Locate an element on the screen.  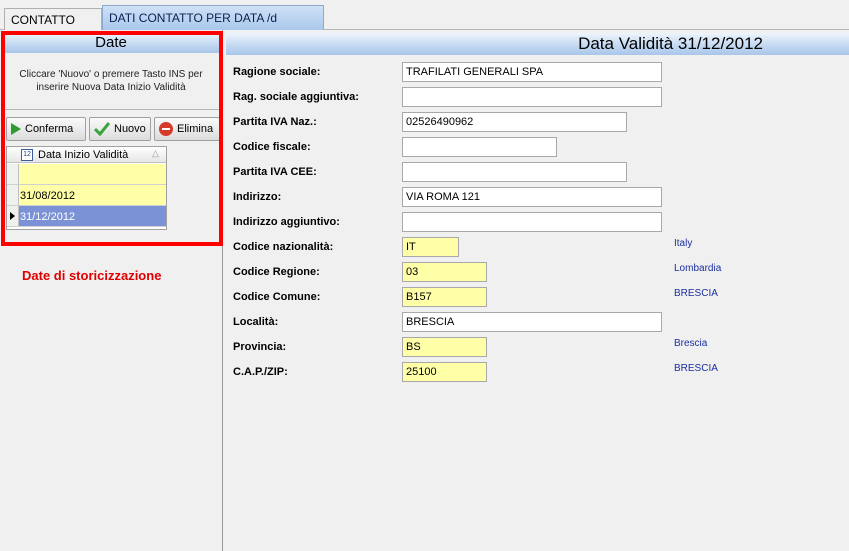
ragione-sociale-label: Ragione sociale: is located at coordinates (277, 72).